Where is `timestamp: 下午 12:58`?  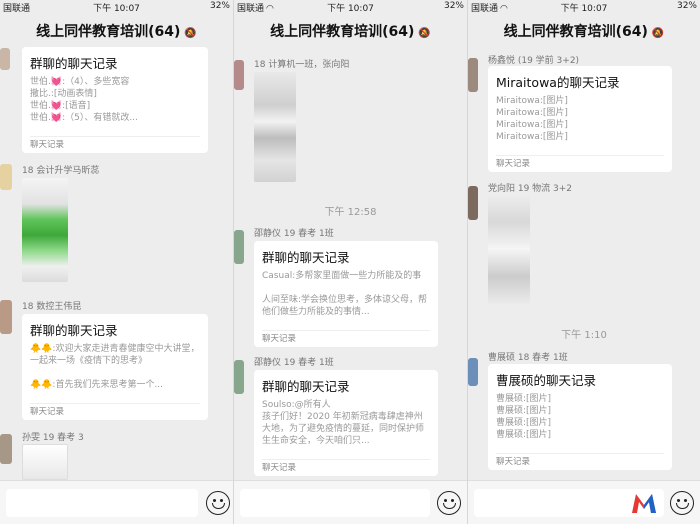
timestamp: 下午 12:58 is located at coordinates (350, 212).